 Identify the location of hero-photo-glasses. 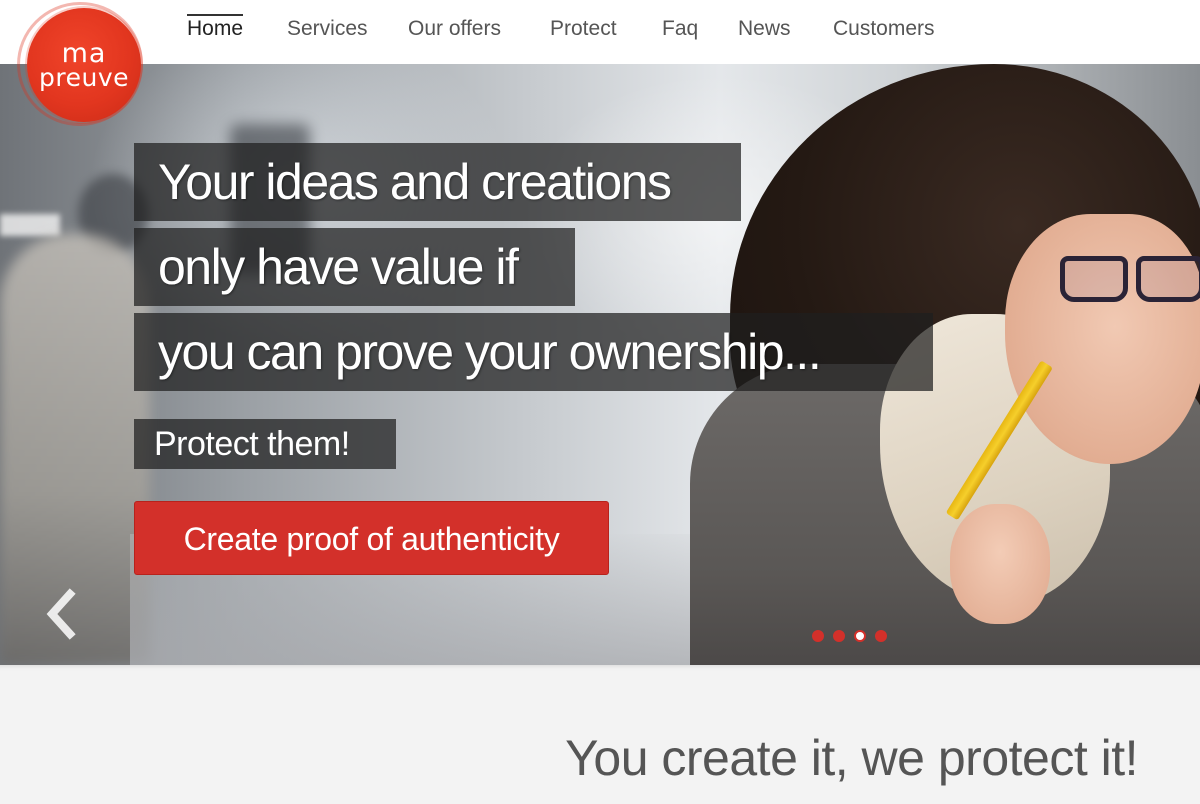
(1130, 281).